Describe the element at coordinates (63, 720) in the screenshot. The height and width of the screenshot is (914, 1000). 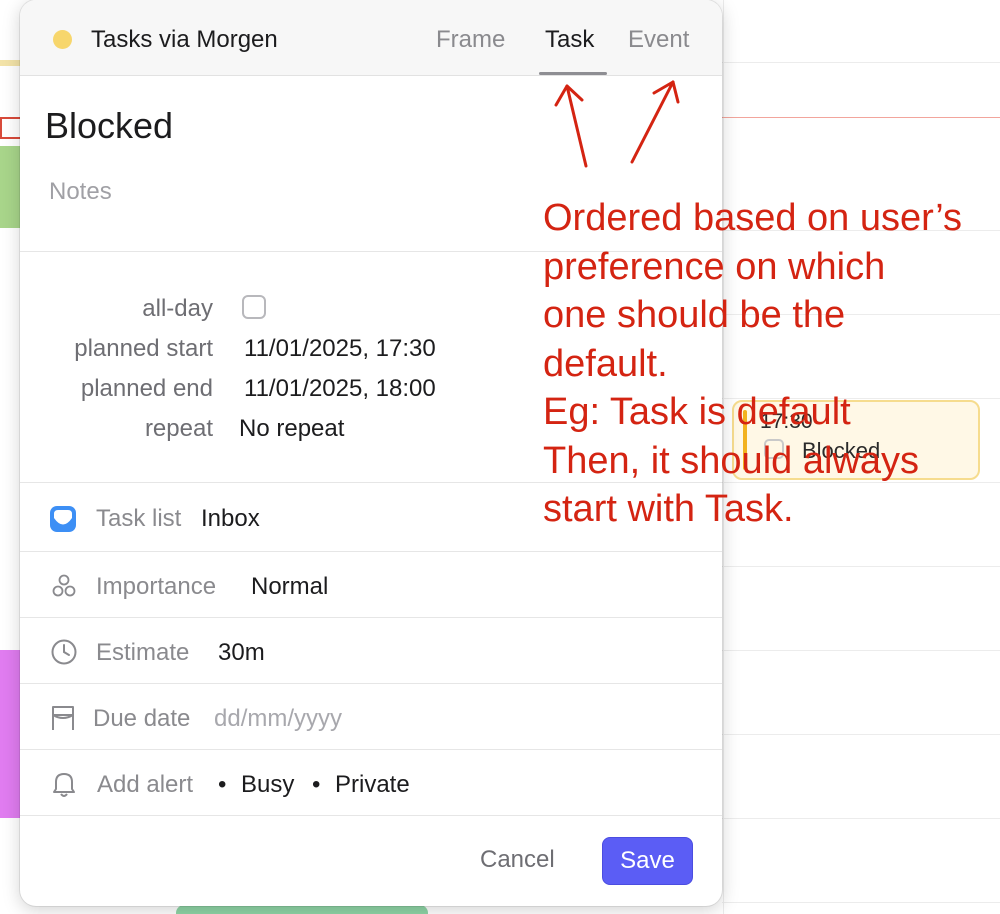
I see `flag-icon` at that location.